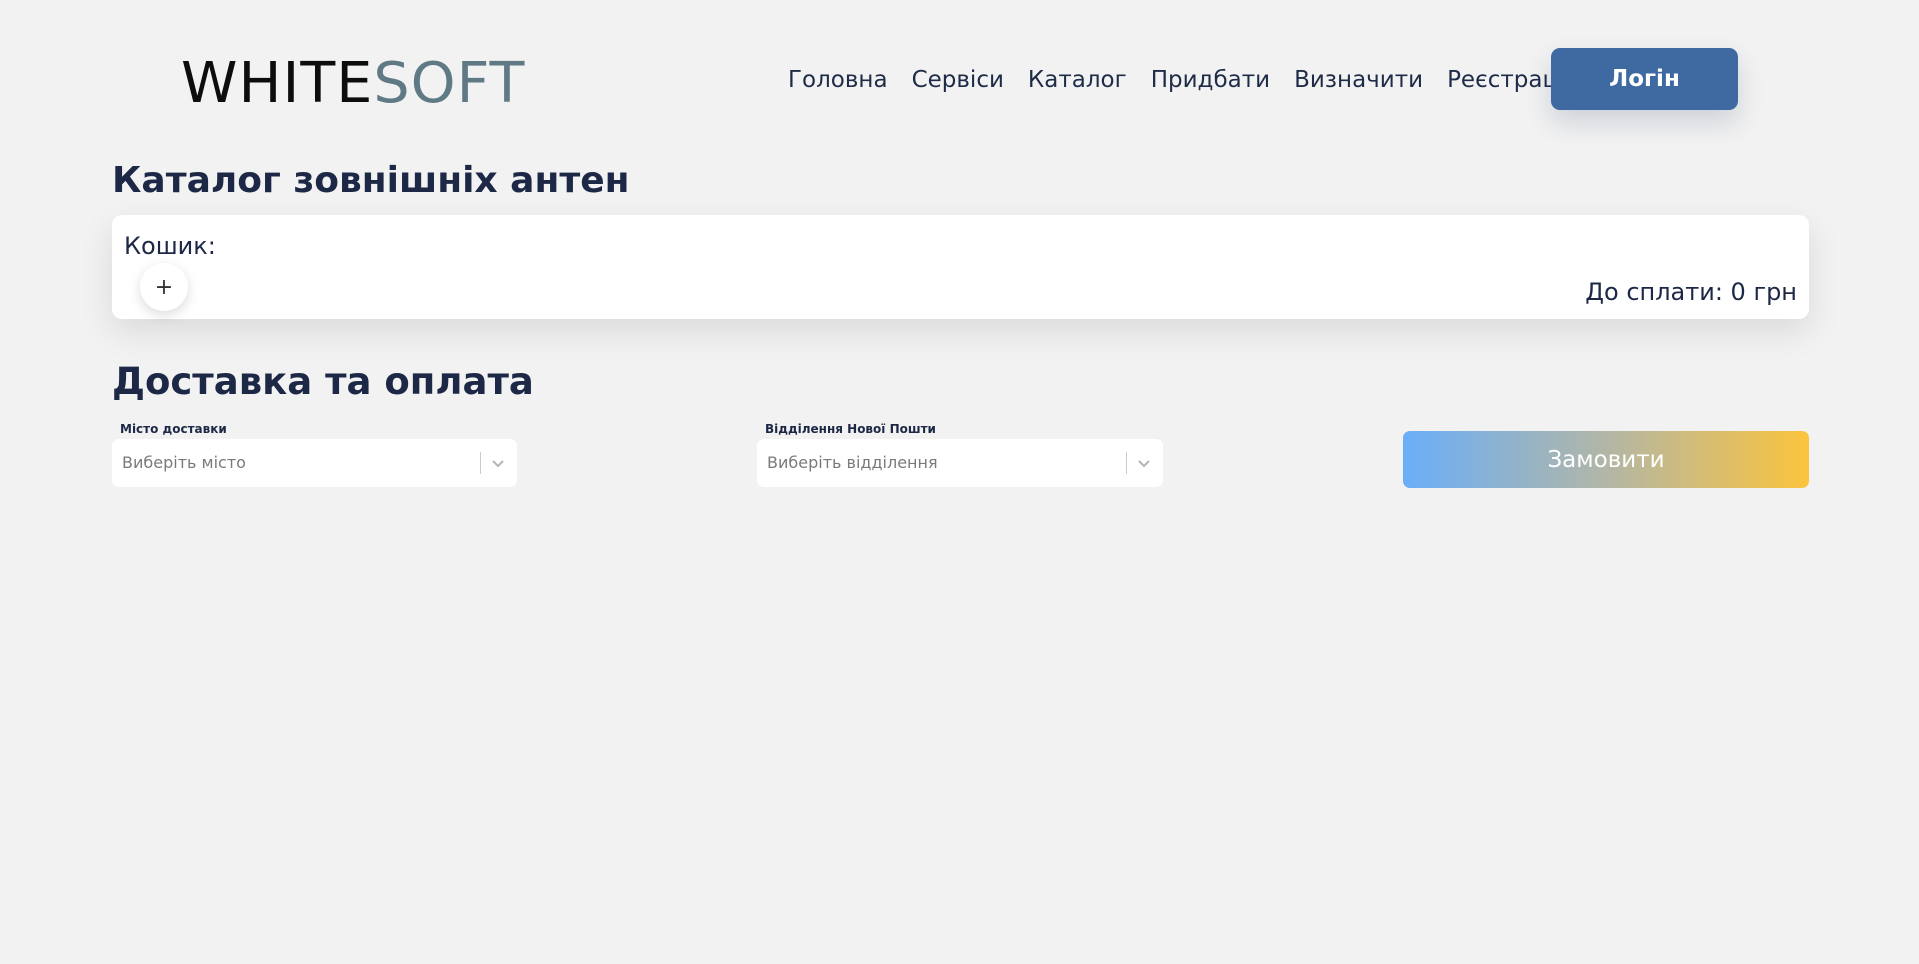 This screenshot has width=1919, height=964. What do you see at coordinates (371, 180) in the screenshot?
I see `page-title: Каталог зовнішніх антен` at bounding box center [371, 180].